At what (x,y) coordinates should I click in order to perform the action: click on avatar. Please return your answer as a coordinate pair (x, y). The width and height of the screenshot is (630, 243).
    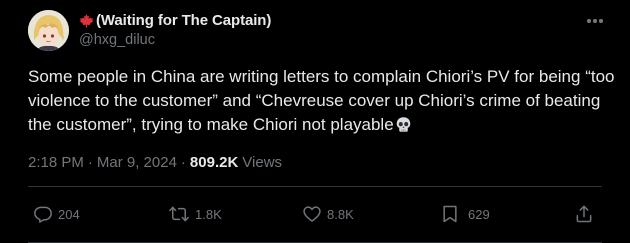
    Looking at the image, I should click on (48, 30).